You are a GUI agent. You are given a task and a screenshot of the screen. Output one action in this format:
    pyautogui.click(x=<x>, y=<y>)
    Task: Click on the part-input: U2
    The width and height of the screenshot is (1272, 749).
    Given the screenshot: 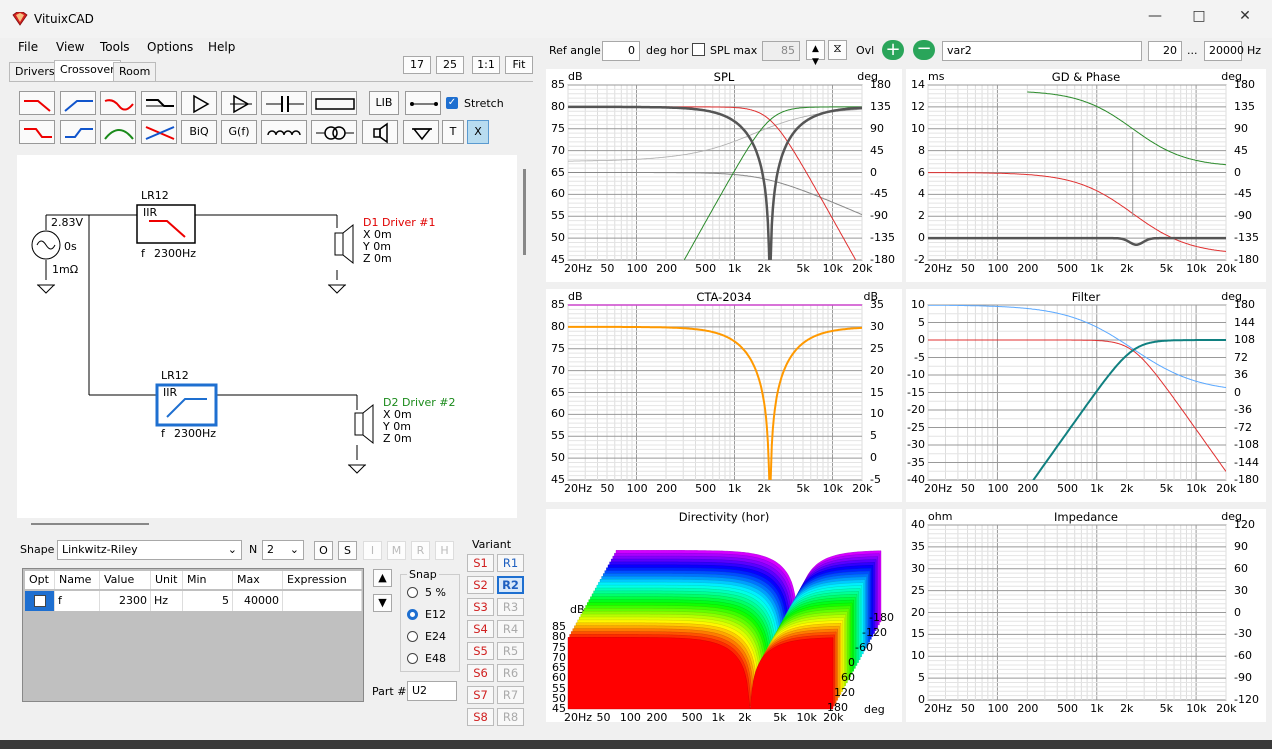 What is the action you would take?
    pyautogui.click(x=432, y=691)
    